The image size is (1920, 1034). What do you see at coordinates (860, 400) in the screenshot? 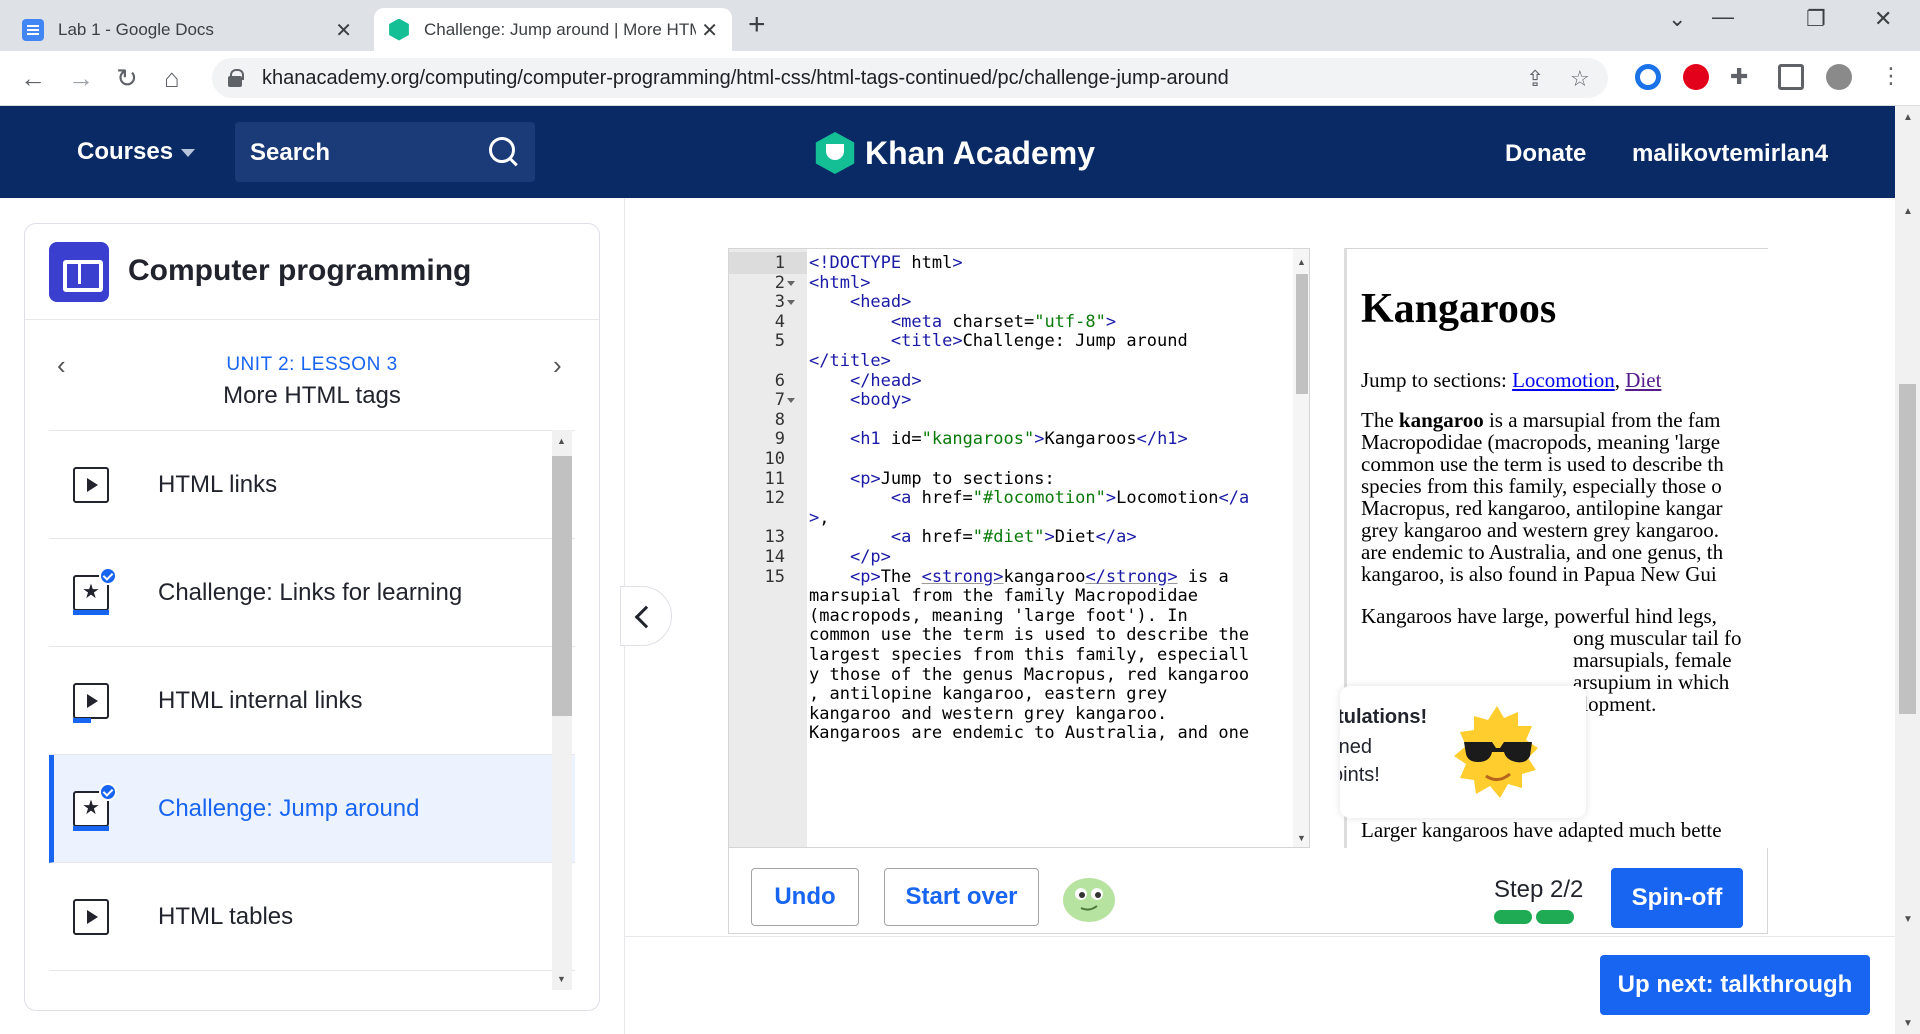
I see `code-line: <body>` at bounding box center [860, 400].